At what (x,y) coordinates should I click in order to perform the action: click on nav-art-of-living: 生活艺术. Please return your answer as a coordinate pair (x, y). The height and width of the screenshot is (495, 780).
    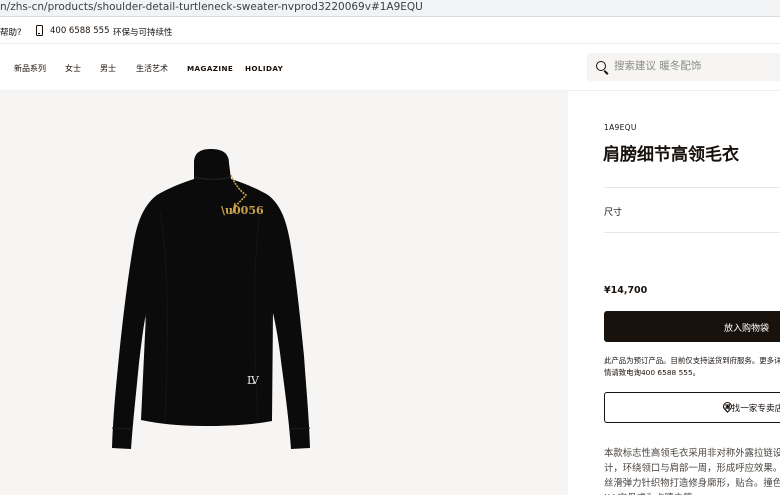
    Looking at the image, I should click on (152, 68).